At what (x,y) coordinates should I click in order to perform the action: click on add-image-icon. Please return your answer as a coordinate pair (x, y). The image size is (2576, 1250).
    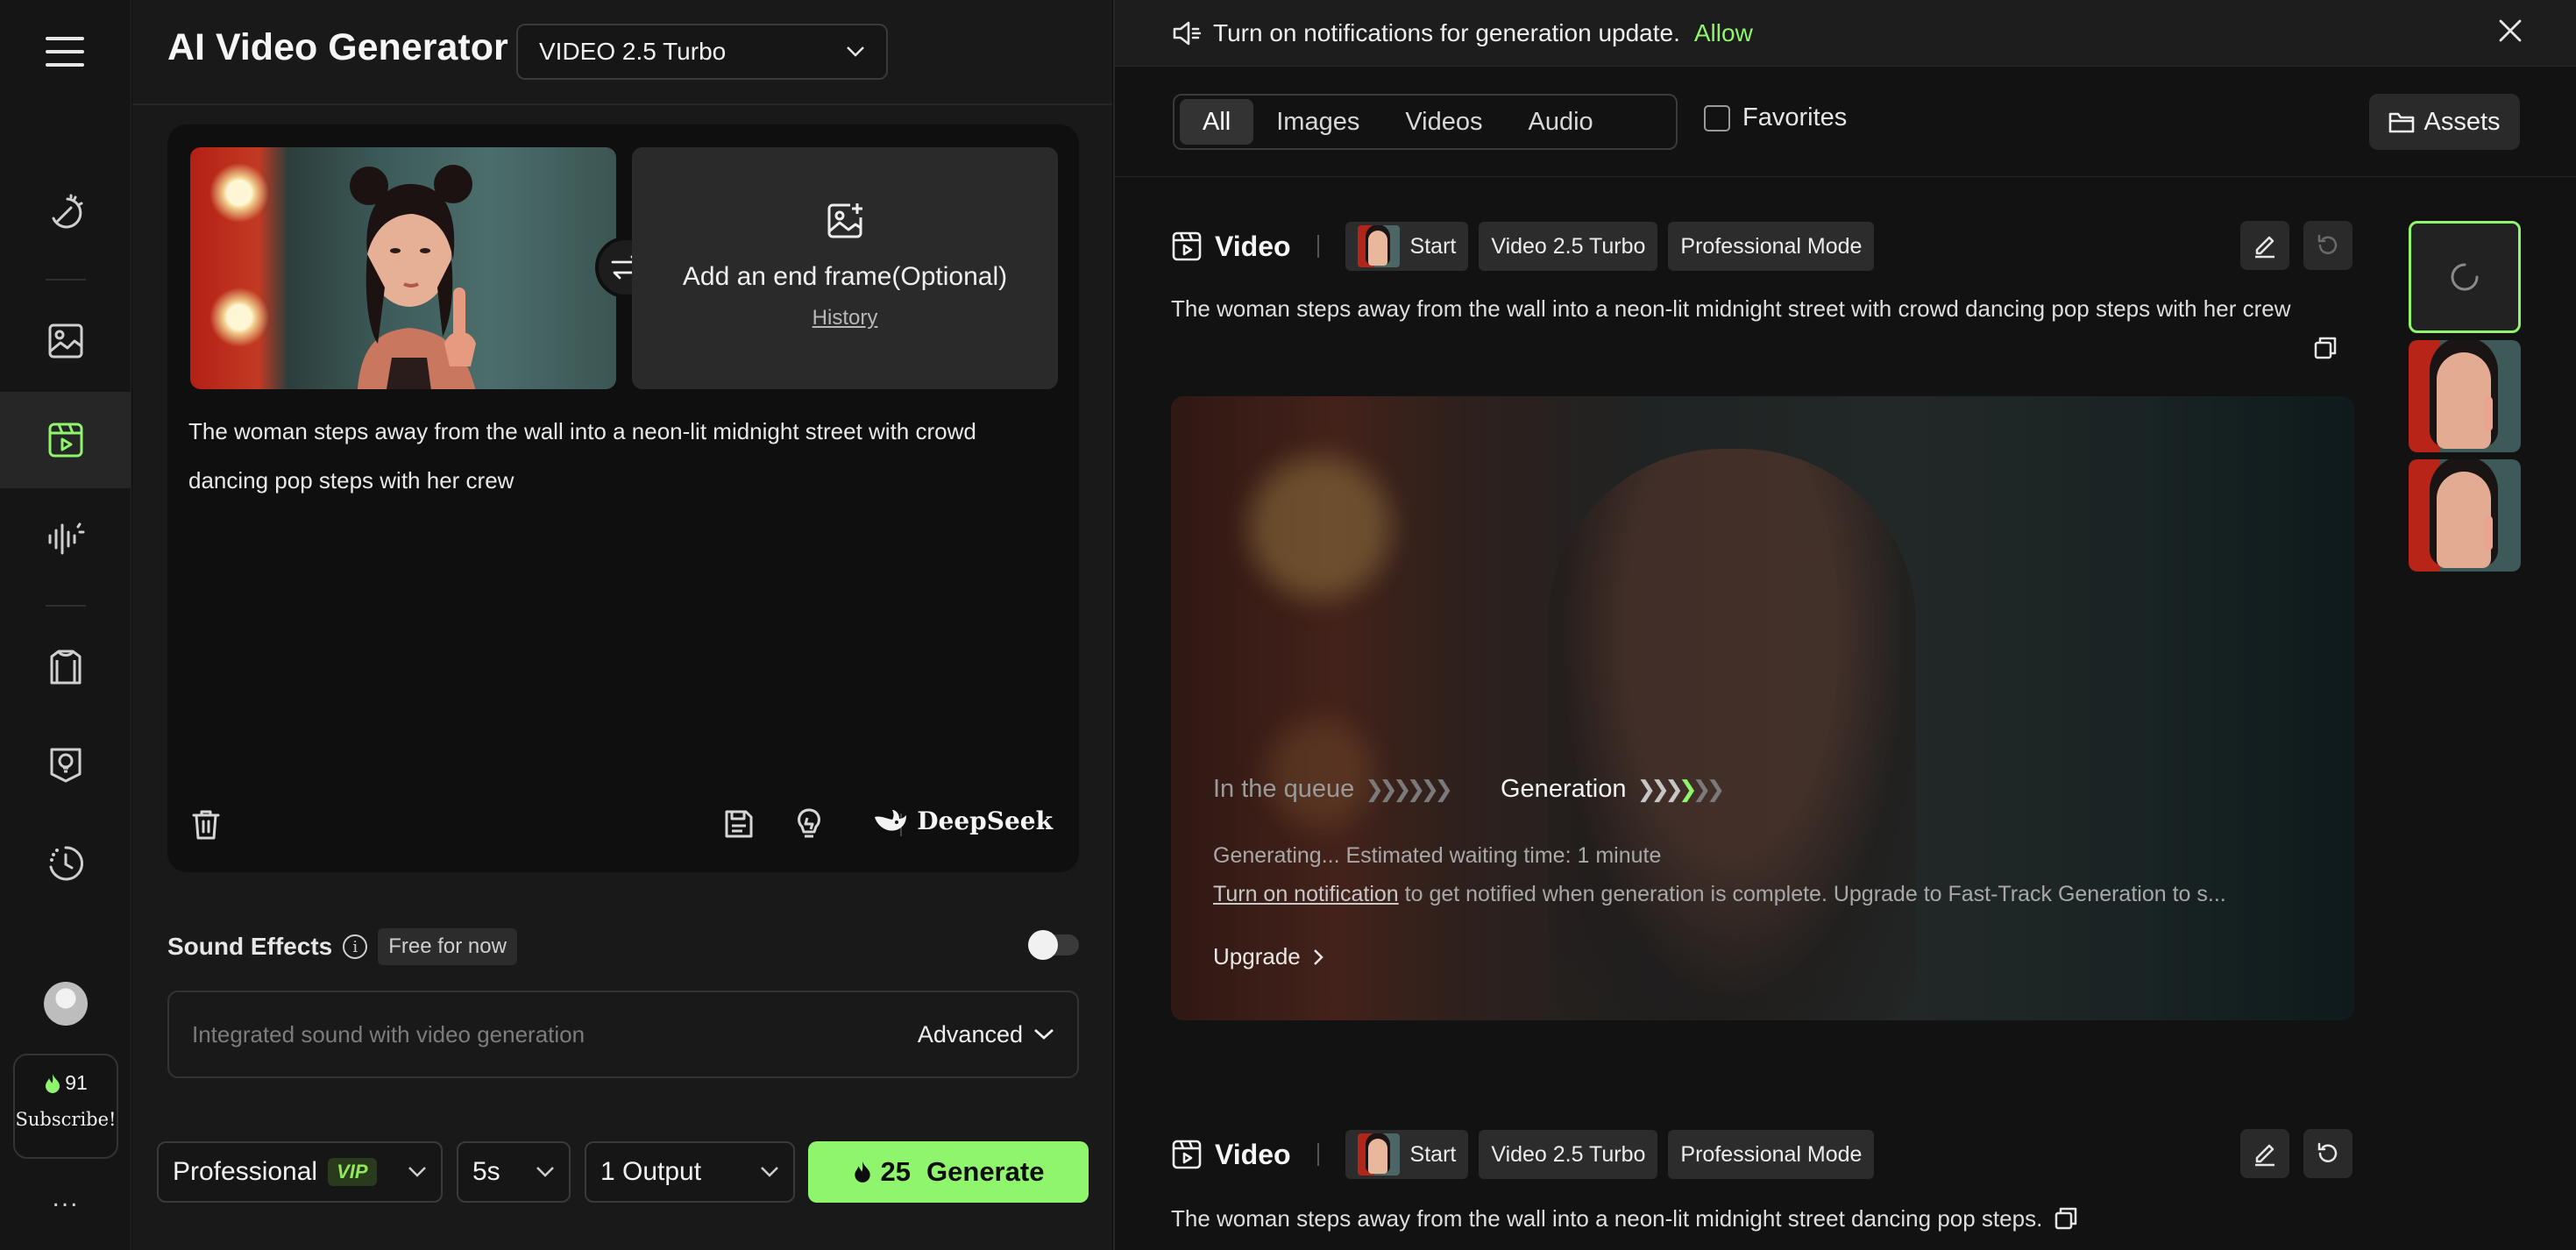
    Looking at the image, I should click on (844, 220).